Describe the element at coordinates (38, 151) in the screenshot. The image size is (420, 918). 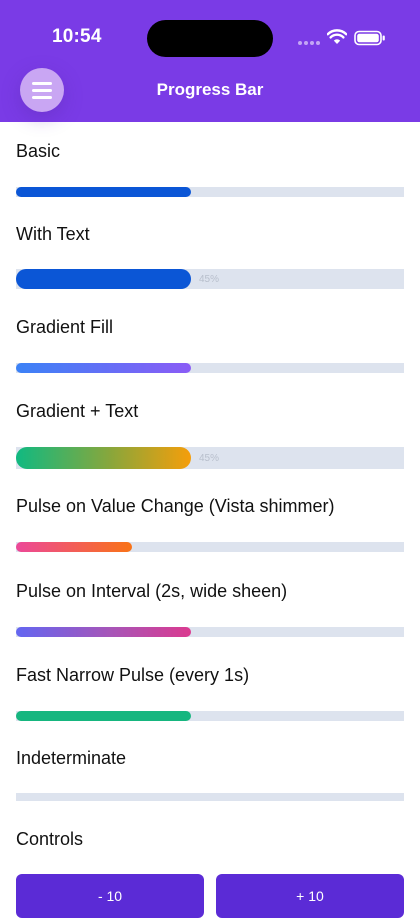
I see `section-label-basic: Basic` at that location.